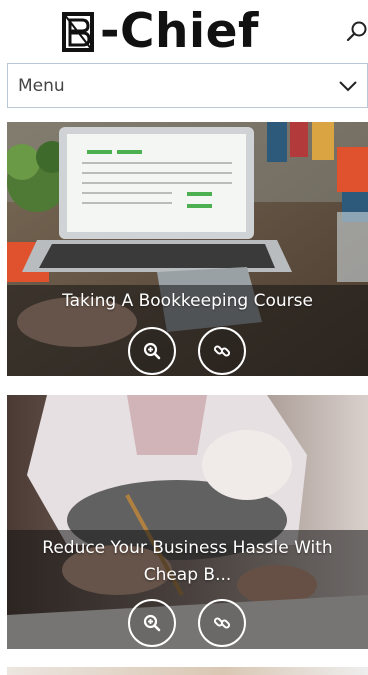 Image resolution: width=368 pixels, height=675 pixels. Describe the element at coordinates (187, 85) in the screenshot. I see `menu-dropdown: Menu` at that location.